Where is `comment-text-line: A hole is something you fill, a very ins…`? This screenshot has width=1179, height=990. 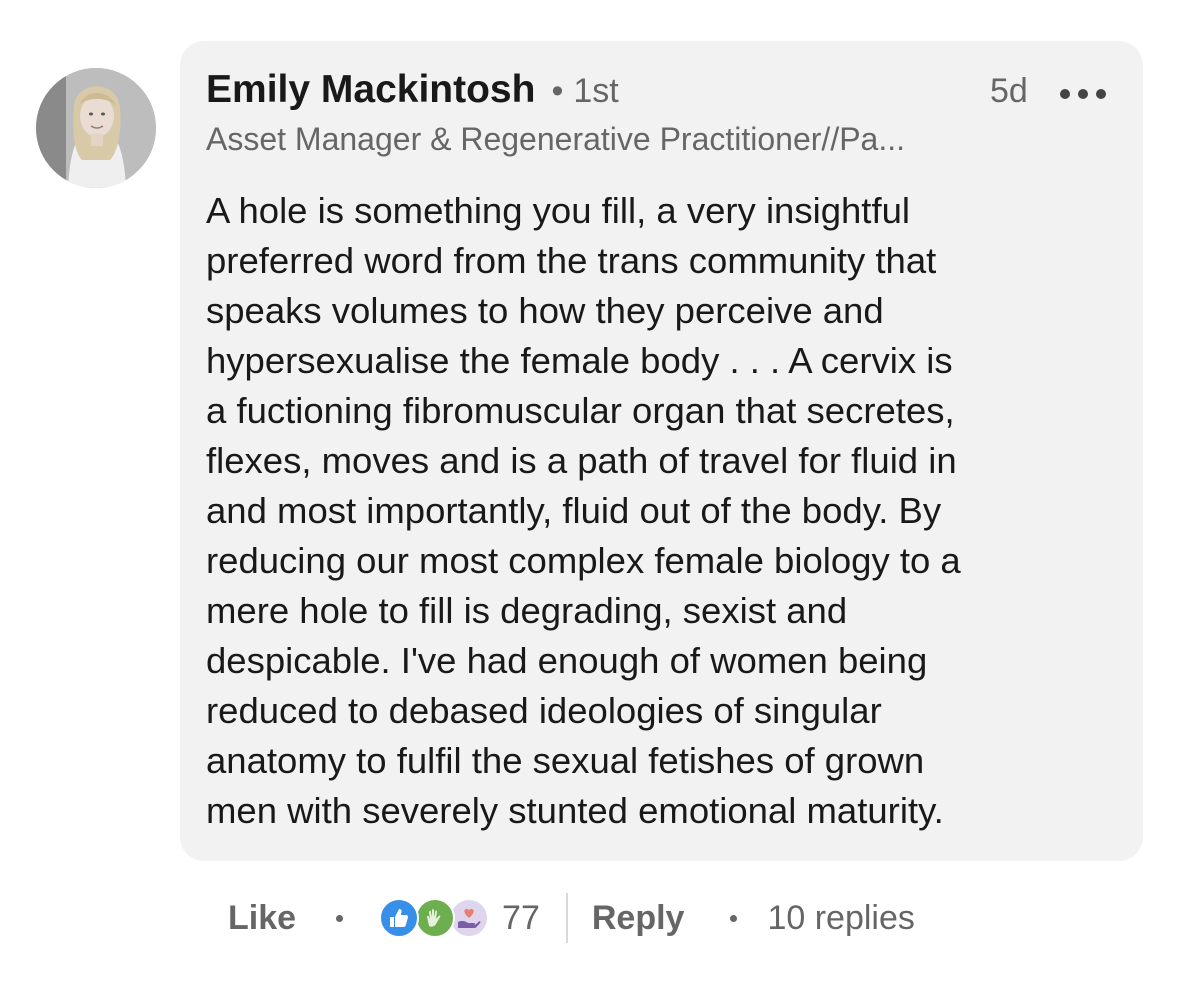 comment-text-line: A hole is something you fill, a very ins… is located at coordinates (558, 210).